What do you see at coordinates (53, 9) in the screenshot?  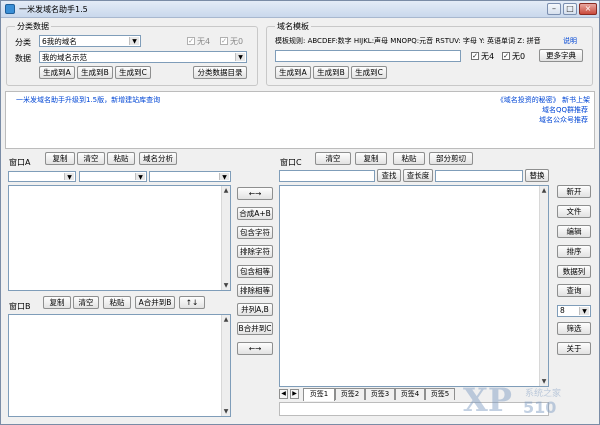 I see `window-title: 一米发域名助手1.5` at bounding box center [53, 9].